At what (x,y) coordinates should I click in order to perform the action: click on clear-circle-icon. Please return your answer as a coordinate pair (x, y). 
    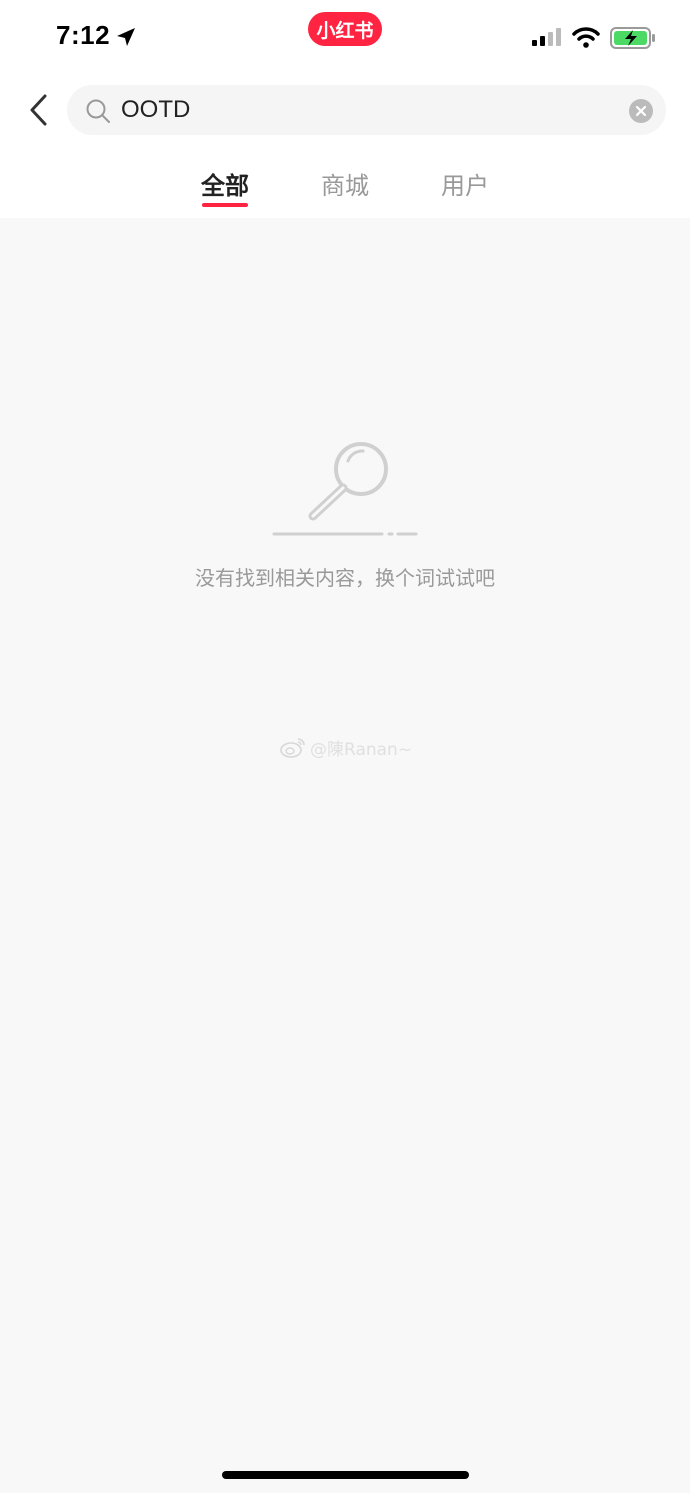
    Looking at the image, I should click on (641, 111).